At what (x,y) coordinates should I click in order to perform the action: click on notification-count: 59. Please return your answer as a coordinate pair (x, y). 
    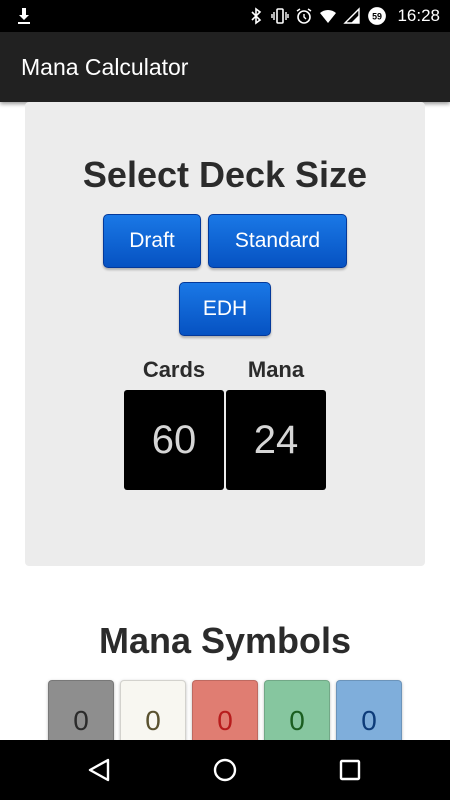
    Looking at the image, I should click on (378, 16).